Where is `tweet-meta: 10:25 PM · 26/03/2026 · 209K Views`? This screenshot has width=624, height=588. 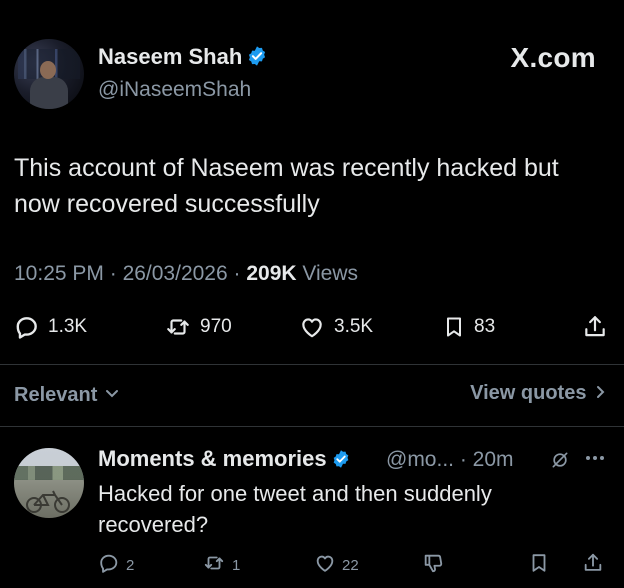 tweet-meta: 10:25 PM · 26/03/2026 · 209K Views is located at coordinates (186, 274).